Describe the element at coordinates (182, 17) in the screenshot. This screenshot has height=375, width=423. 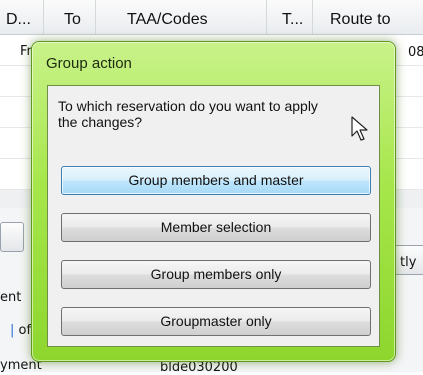
I see `column-header-taa-codes: TAA/Codes` at that location.